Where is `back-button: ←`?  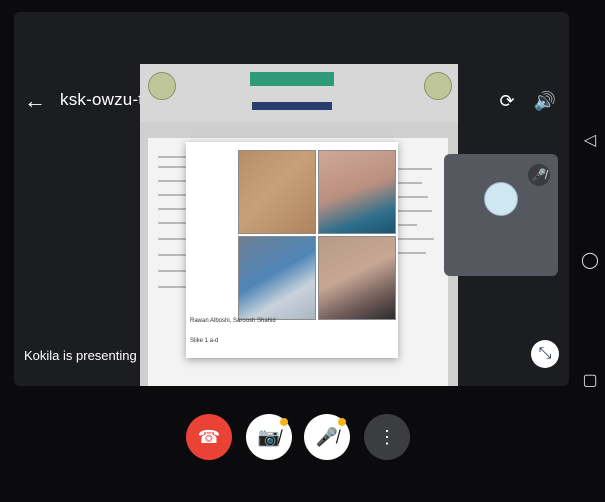 back-button: ← is located at coordinates (35, 101).